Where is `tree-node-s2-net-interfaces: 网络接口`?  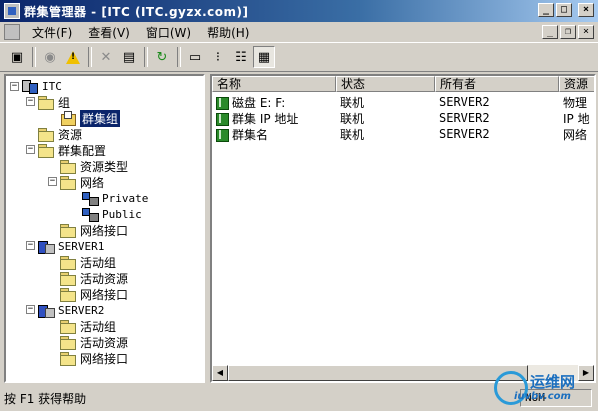 tree-node-s2-net-interfaces: 网络接口 is located at coordinates (94, 358).